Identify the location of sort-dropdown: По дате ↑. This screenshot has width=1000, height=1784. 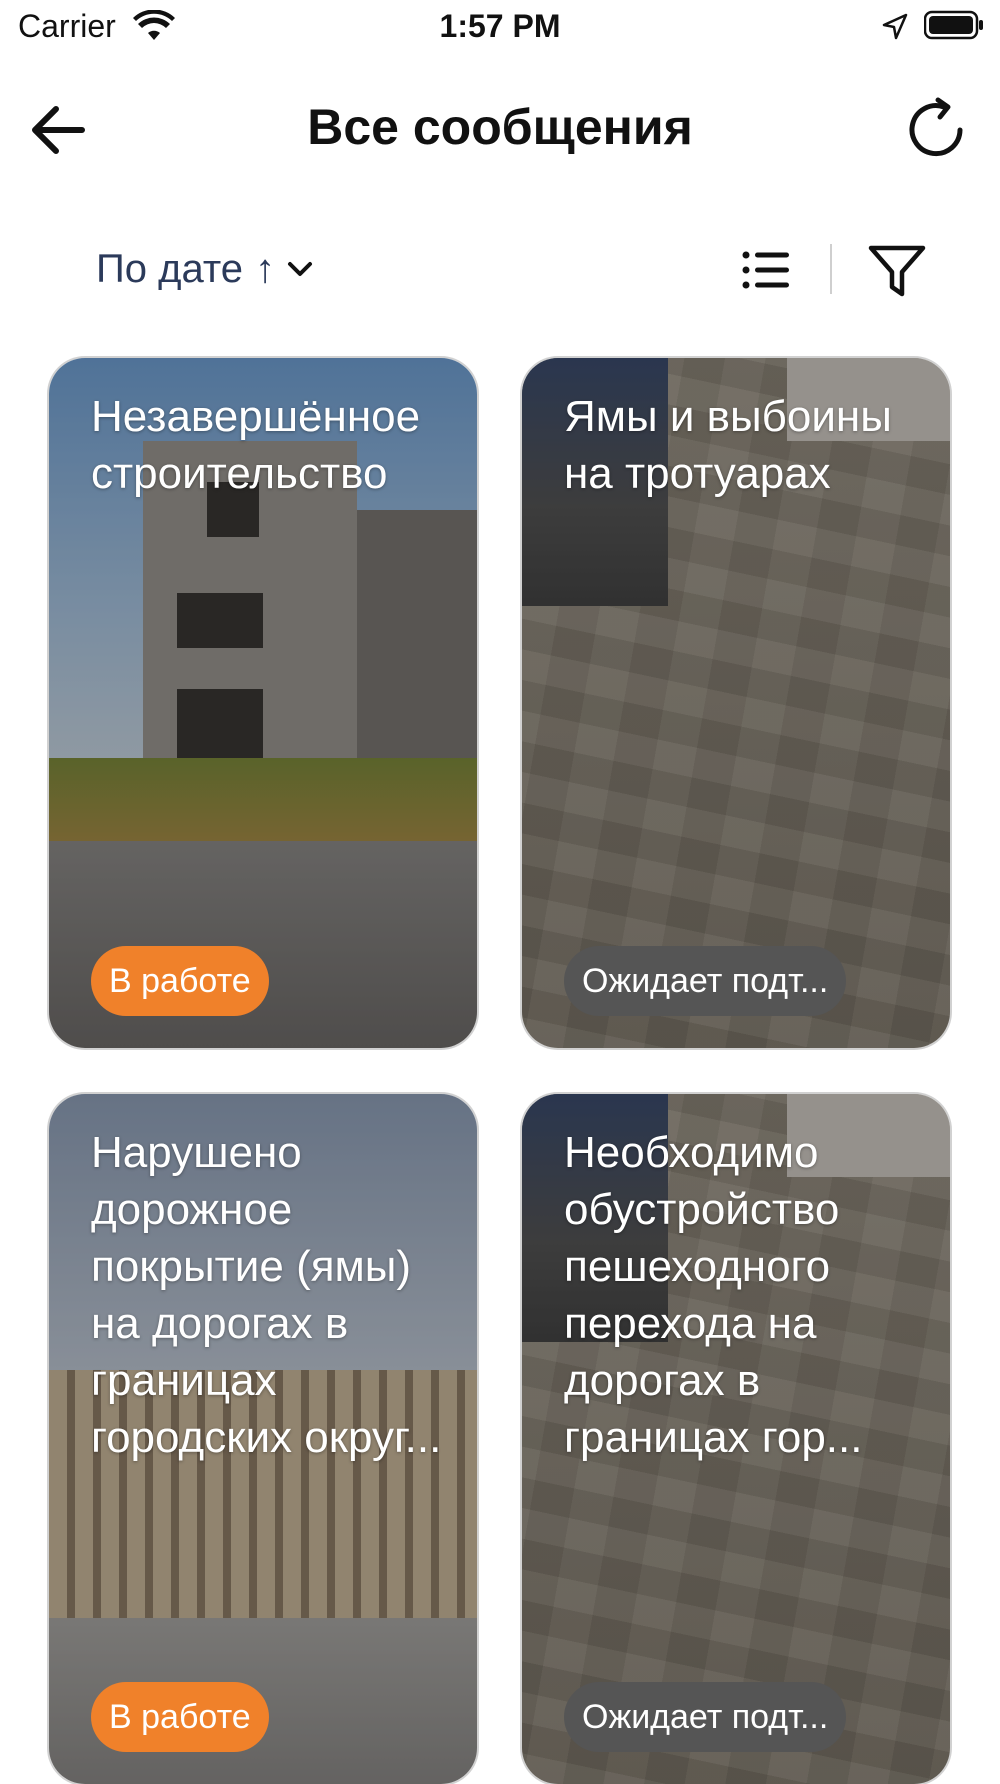
(204, 269).